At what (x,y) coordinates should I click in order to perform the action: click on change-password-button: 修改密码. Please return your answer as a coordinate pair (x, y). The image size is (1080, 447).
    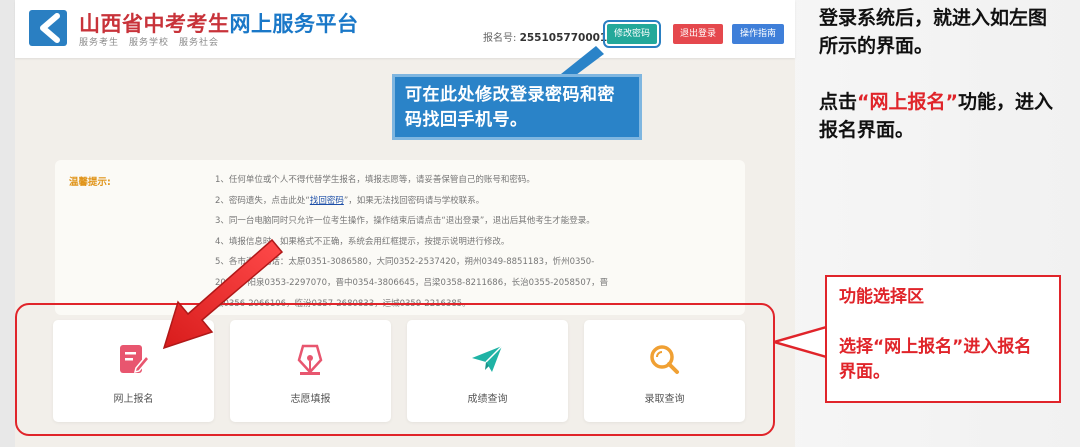
    Looking at the image, I should click on (632, 34).